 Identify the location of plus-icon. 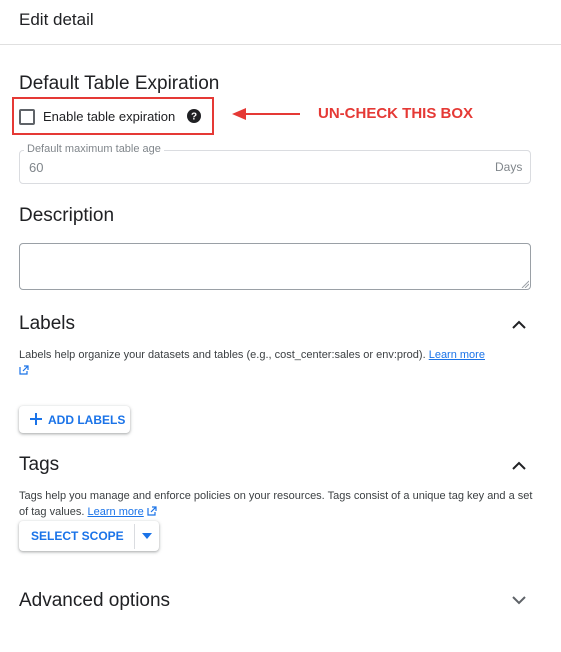
(36, 419).